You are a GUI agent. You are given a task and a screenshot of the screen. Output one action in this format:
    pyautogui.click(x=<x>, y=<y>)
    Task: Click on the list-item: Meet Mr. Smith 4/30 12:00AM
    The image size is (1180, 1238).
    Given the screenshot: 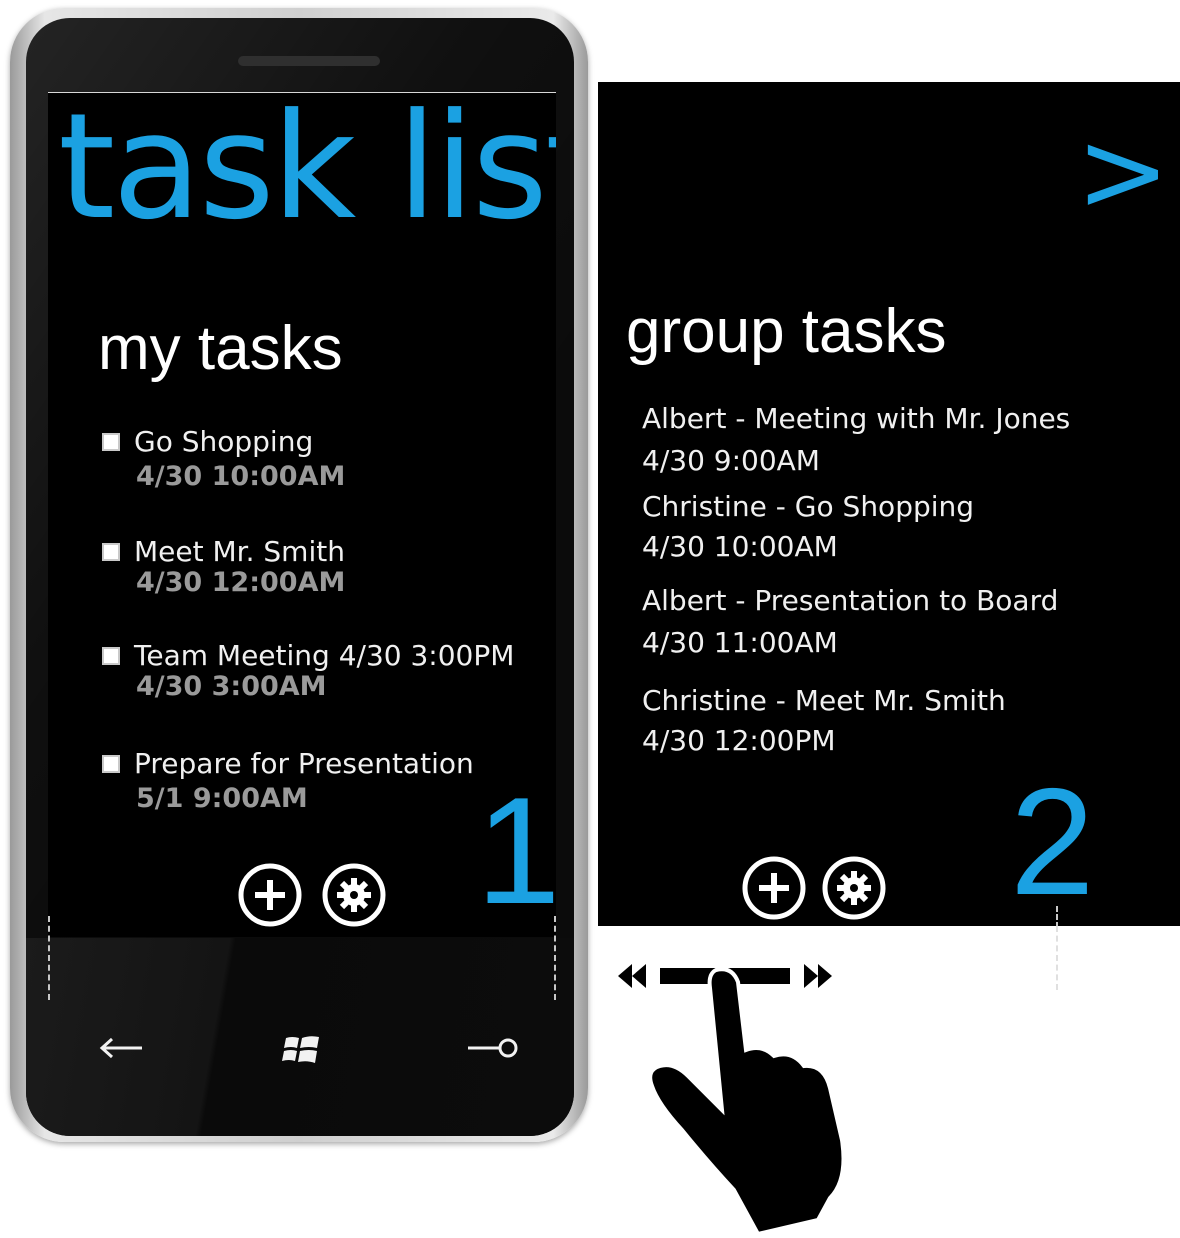 What is the action you would take?
    pyautogui.click(x=322, y=569)
    